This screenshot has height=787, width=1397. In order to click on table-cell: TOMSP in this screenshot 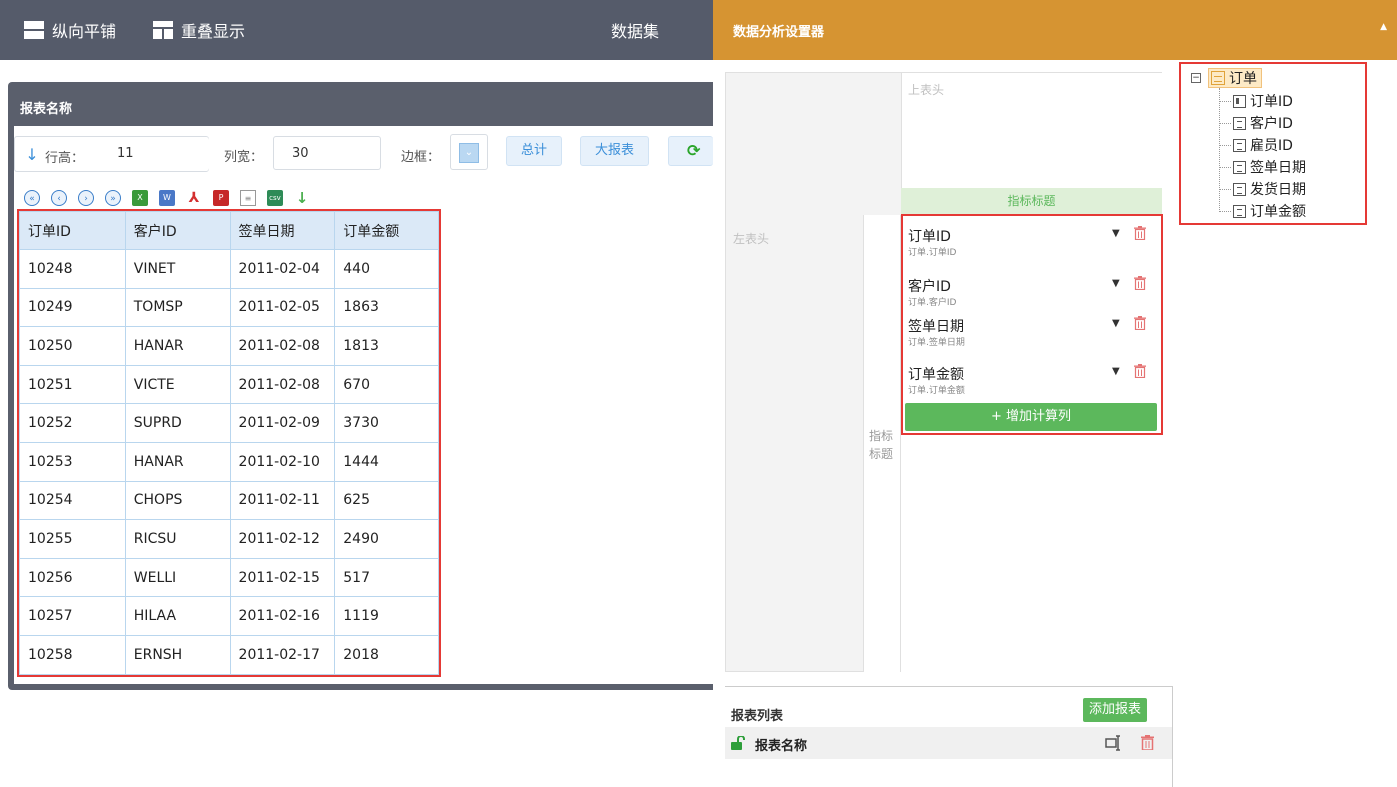, I will do `click(177, 307)`.